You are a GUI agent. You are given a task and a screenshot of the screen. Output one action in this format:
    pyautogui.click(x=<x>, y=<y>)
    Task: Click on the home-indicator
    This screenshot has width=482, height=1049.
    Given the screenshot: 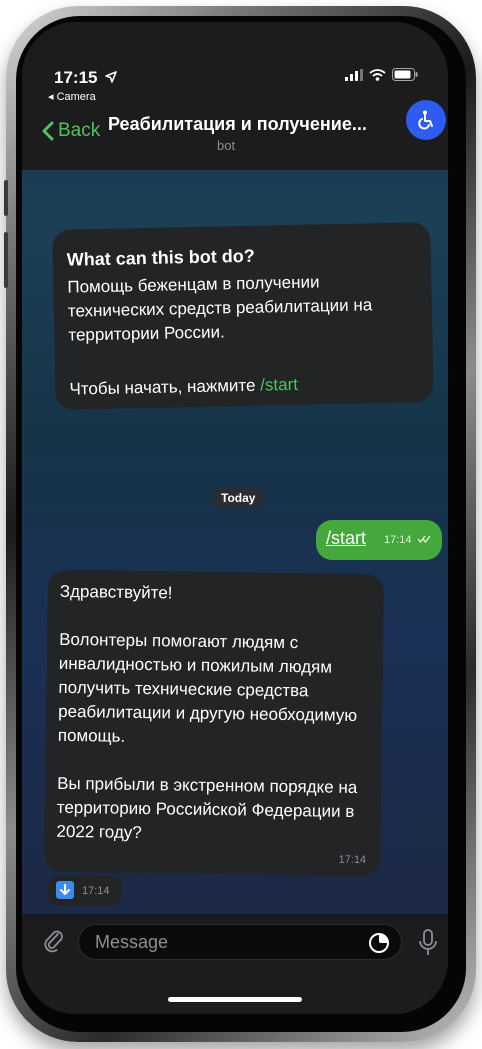 What is the action you would take?
    pyautogui.click(x=235, y=999)
    